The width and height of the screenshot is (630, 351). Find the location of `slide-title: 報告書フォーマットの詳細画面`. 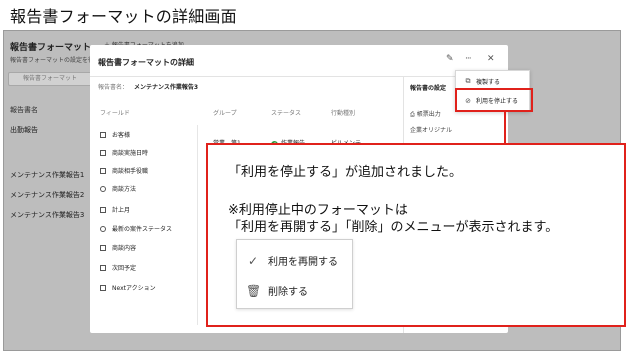

slide-title: 報告書フォーマットの詳細画面 is located at coordinates (123, 16).